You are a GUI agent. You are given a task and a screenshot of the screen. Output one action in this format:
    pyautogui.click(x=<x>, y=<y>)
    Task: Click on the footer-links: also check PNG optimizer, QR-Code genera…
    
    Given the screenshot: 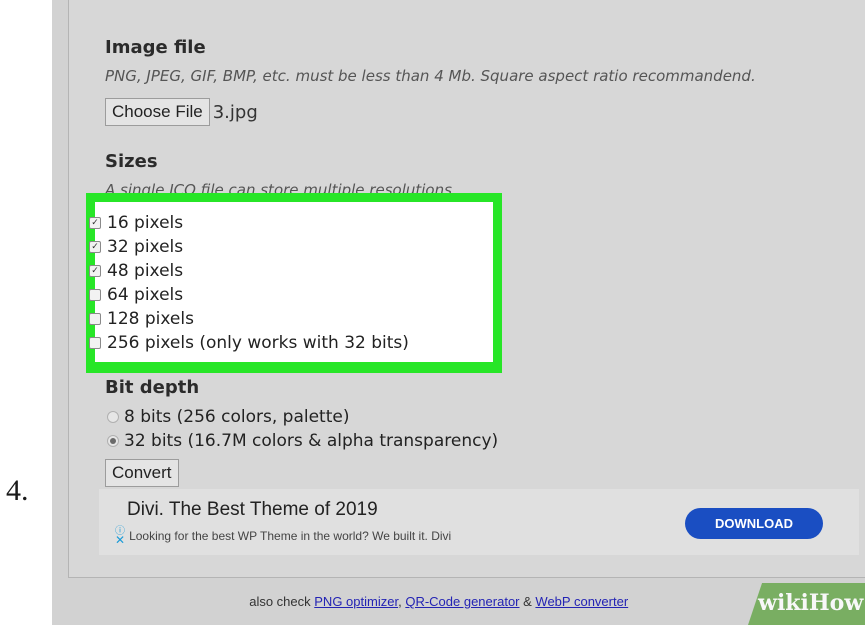 What is the action you would take?
    pyautogui.click(x=439, y=601)
    